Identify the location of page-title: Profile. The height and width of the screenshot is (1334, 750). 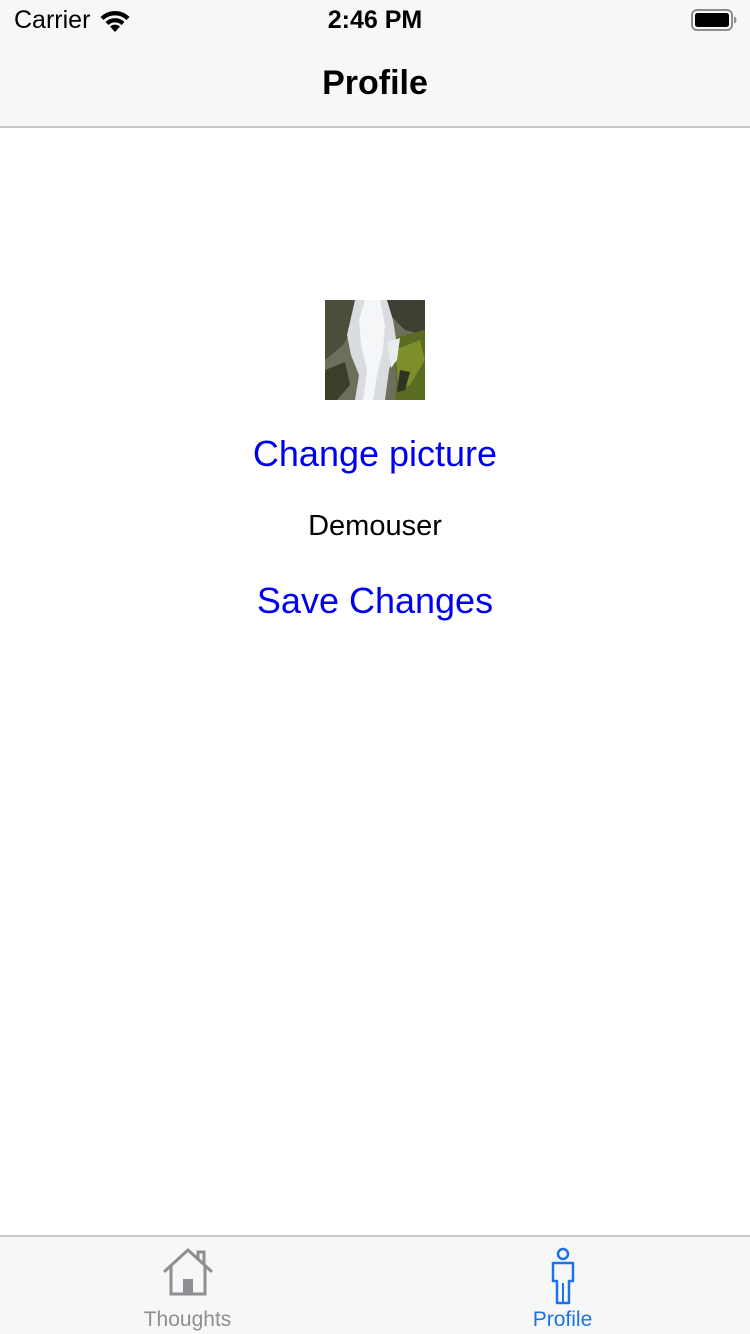
(375, 83).